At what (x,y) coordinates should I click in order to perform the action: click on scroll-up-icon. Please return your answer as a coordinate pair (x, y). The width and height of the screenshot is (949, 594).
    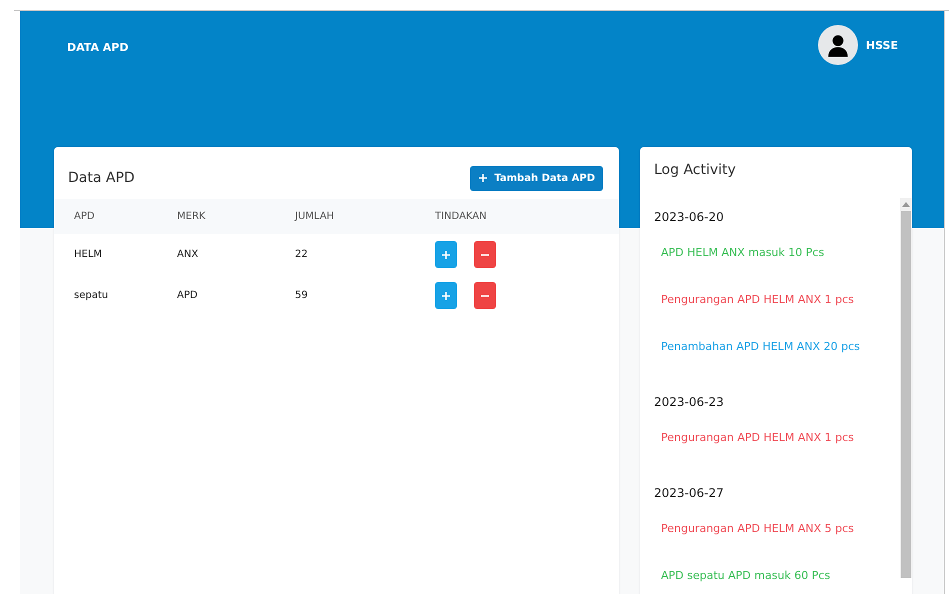
    Looking at the image, I should click on (906, 204).